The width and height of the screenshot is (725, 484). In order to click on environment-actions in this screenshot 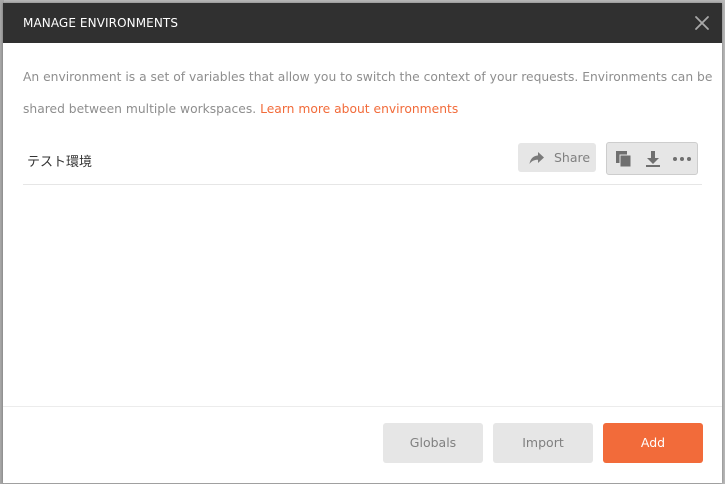, I will do `click(652, 158)`.